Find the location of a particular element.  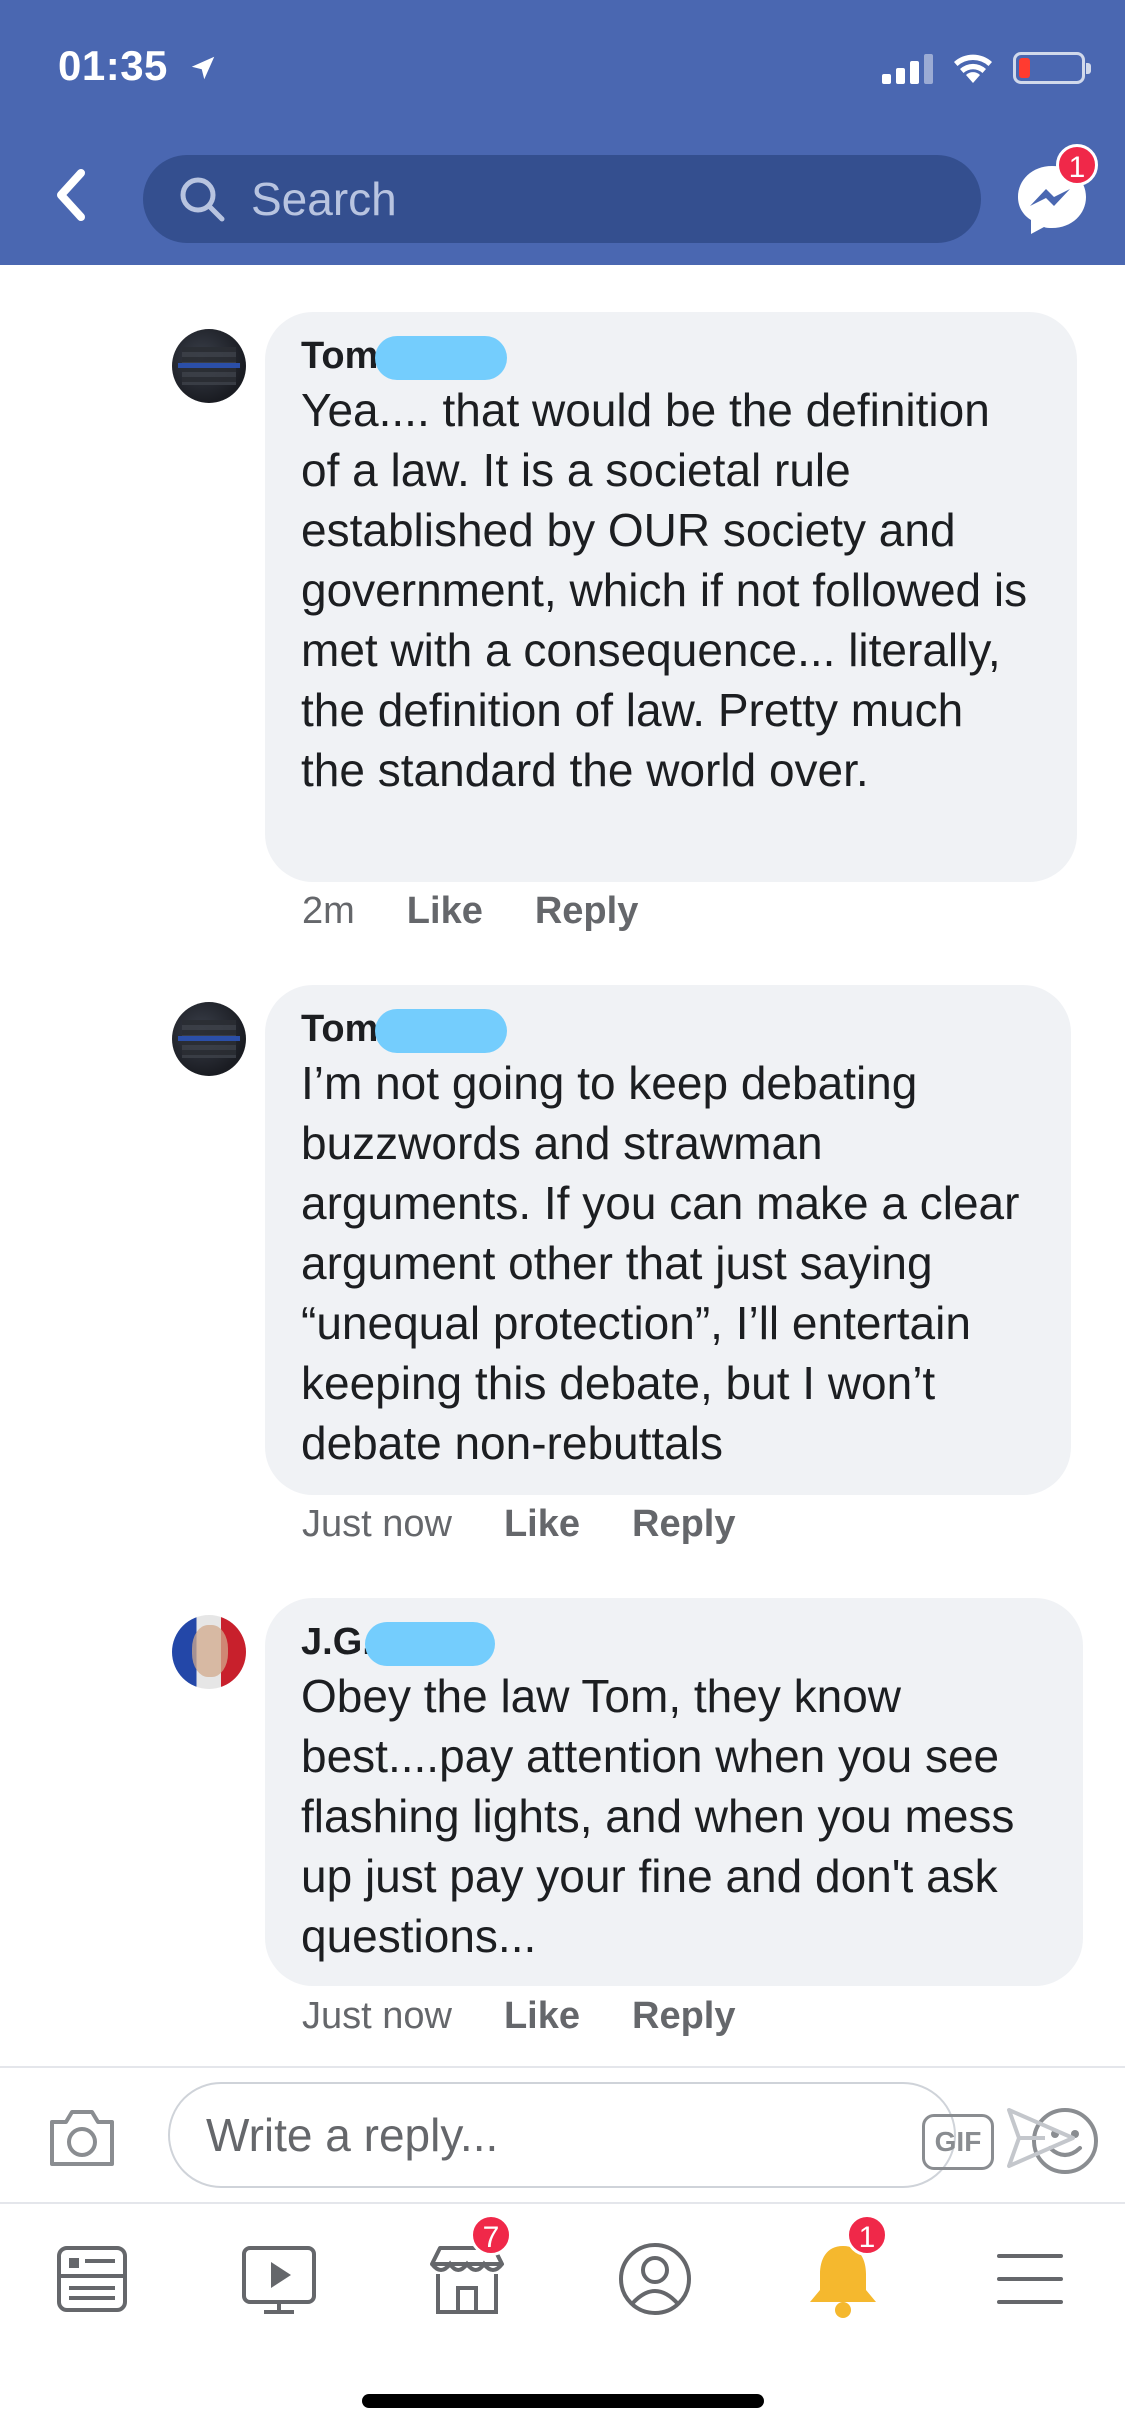

camera-button is located at coordinates (82, 2138).